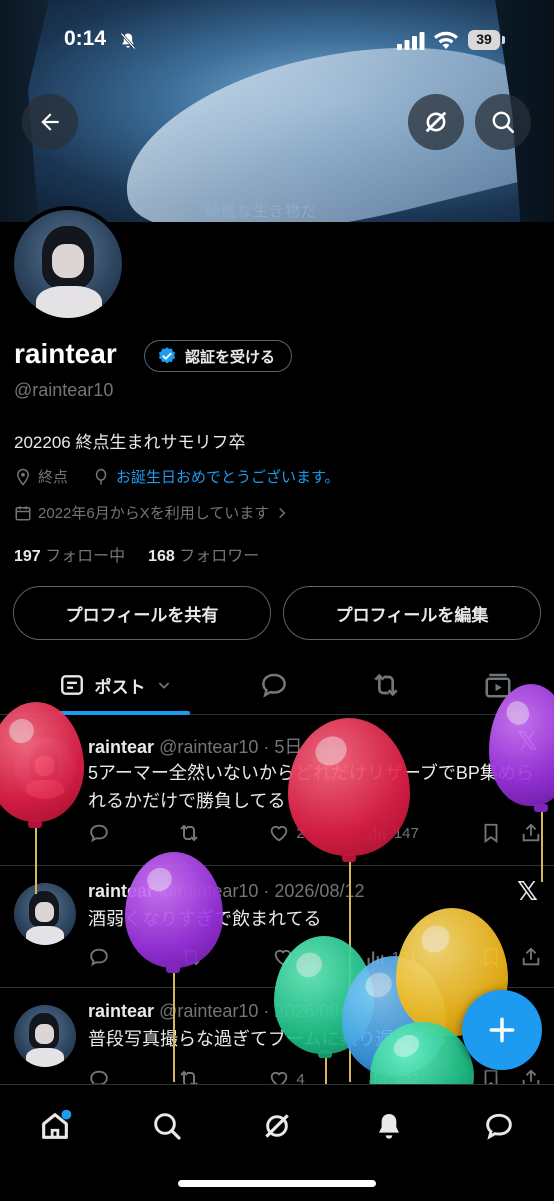  What do you see at coordinates (261, 1011) in the screenshot?
I see `post-handle-time: @raintear10 · 2026/08/11` at bounding box center [261, 1011].